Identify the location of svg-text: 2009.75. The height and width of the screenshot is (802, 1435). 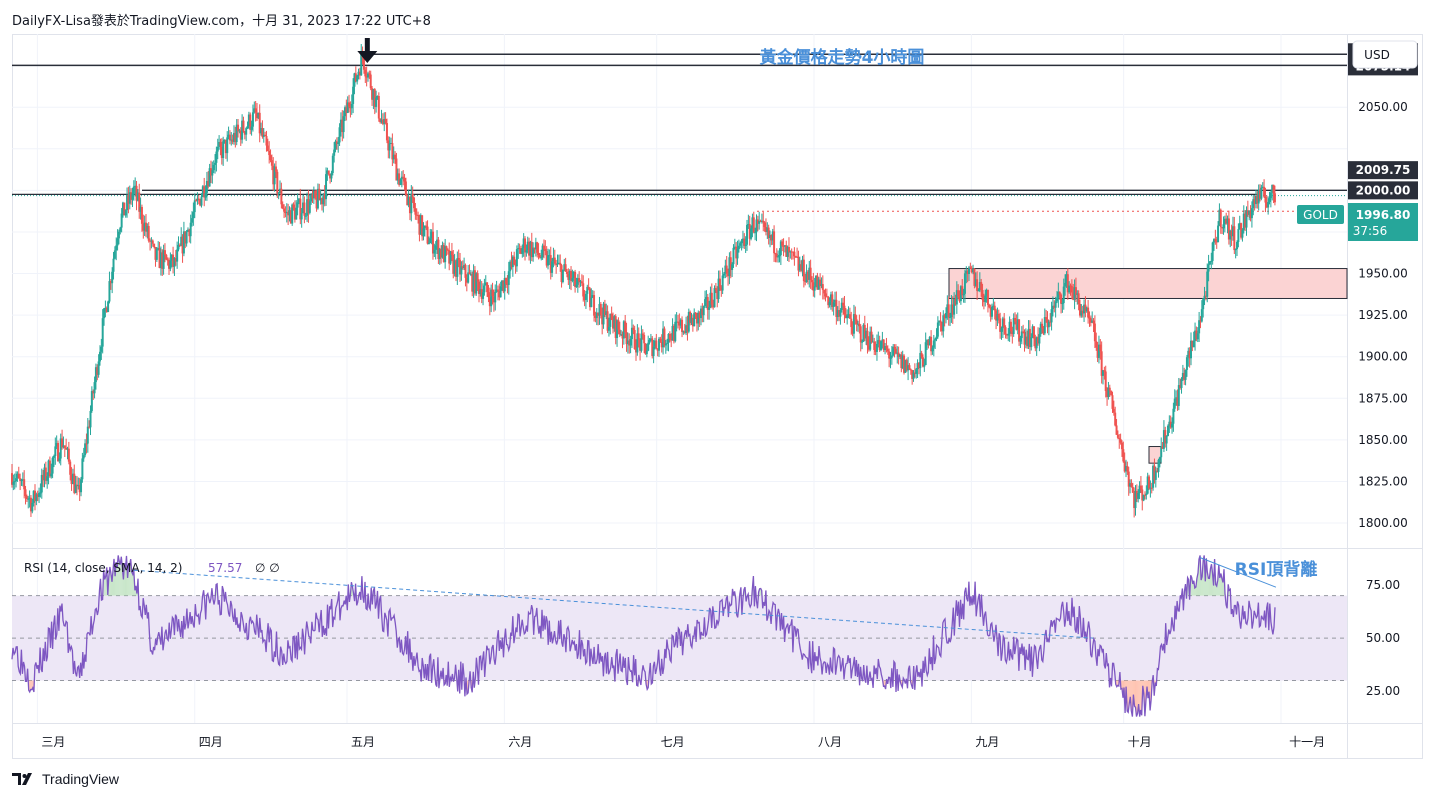
(1383, 170).